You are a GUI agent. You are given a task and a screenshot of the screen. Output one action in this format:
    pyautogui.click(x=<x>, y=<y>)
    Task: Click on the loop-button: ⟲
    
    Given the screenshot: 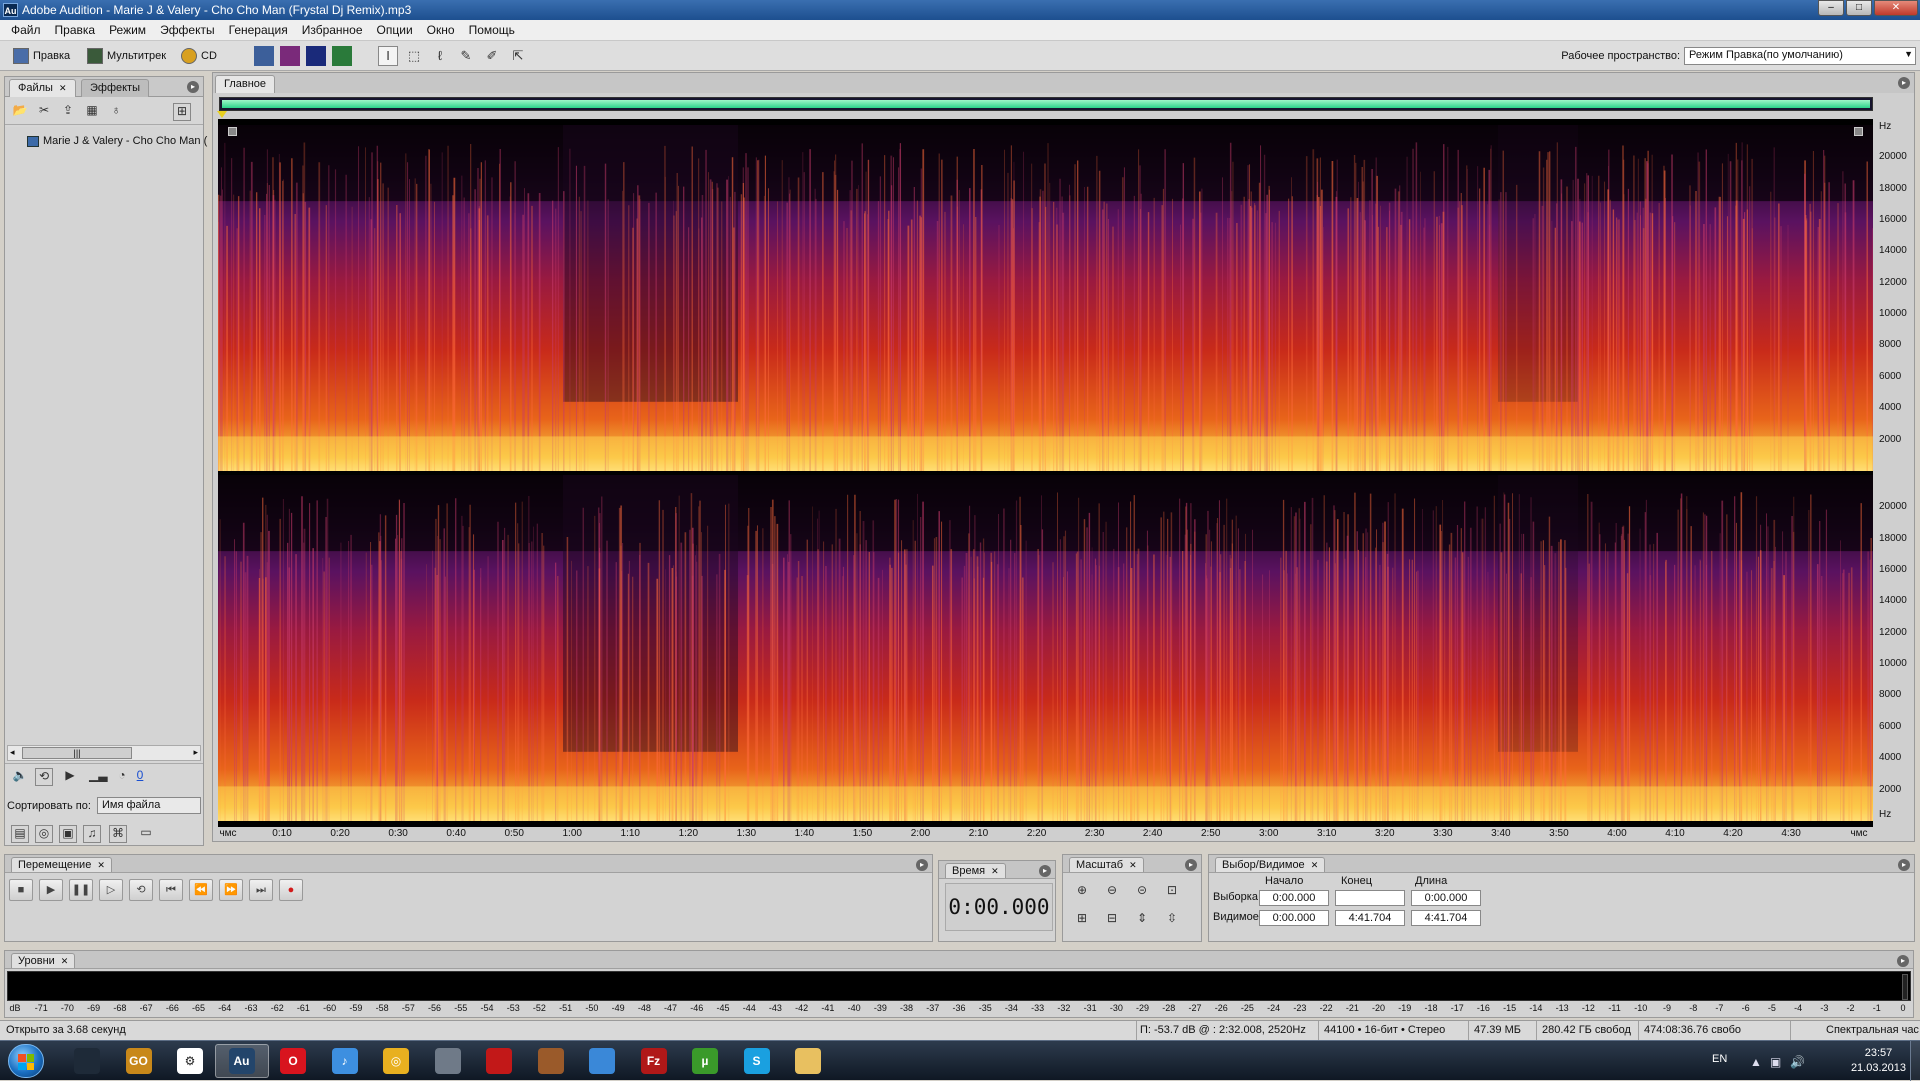 What is the action you would take?
    pyautogui.click(x=141, y=890)
    